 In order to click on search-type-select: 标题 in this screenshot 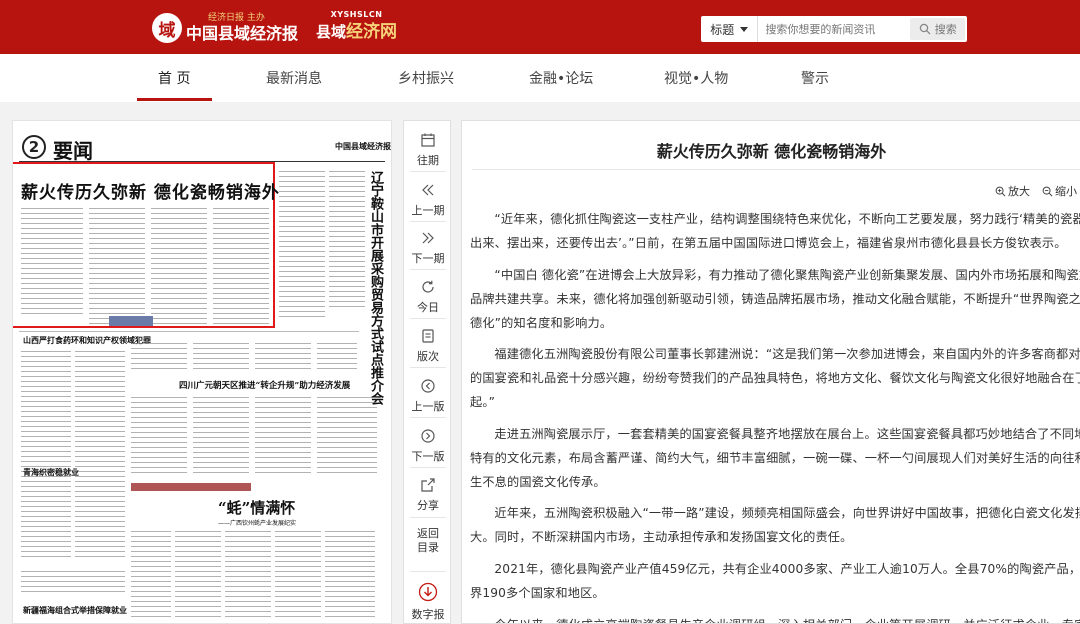, I will do `click(730, 29)`.